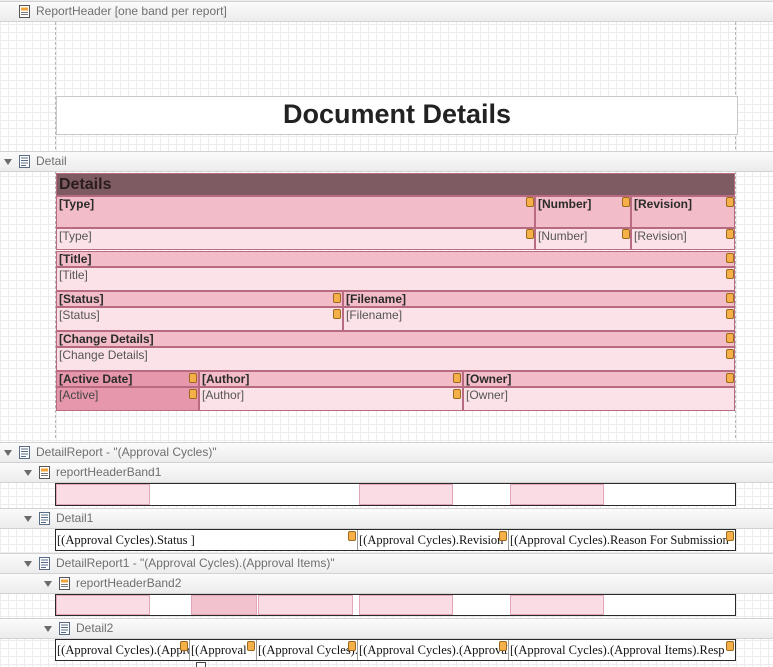  Describe the element at coordinates (129, 583) in the screenshot. I see `band-label: reportHeaderBand2` at that location.